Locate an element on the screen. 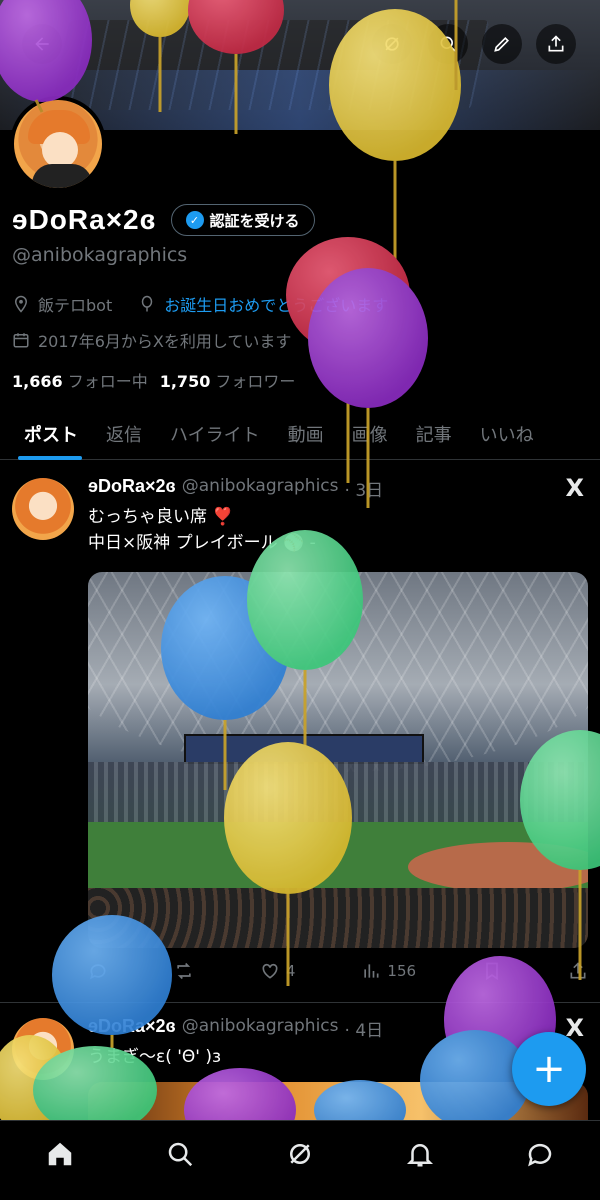 This screenshot has height=1200, width=600. compose-post-button: + is located at coordinates (549, 1069).